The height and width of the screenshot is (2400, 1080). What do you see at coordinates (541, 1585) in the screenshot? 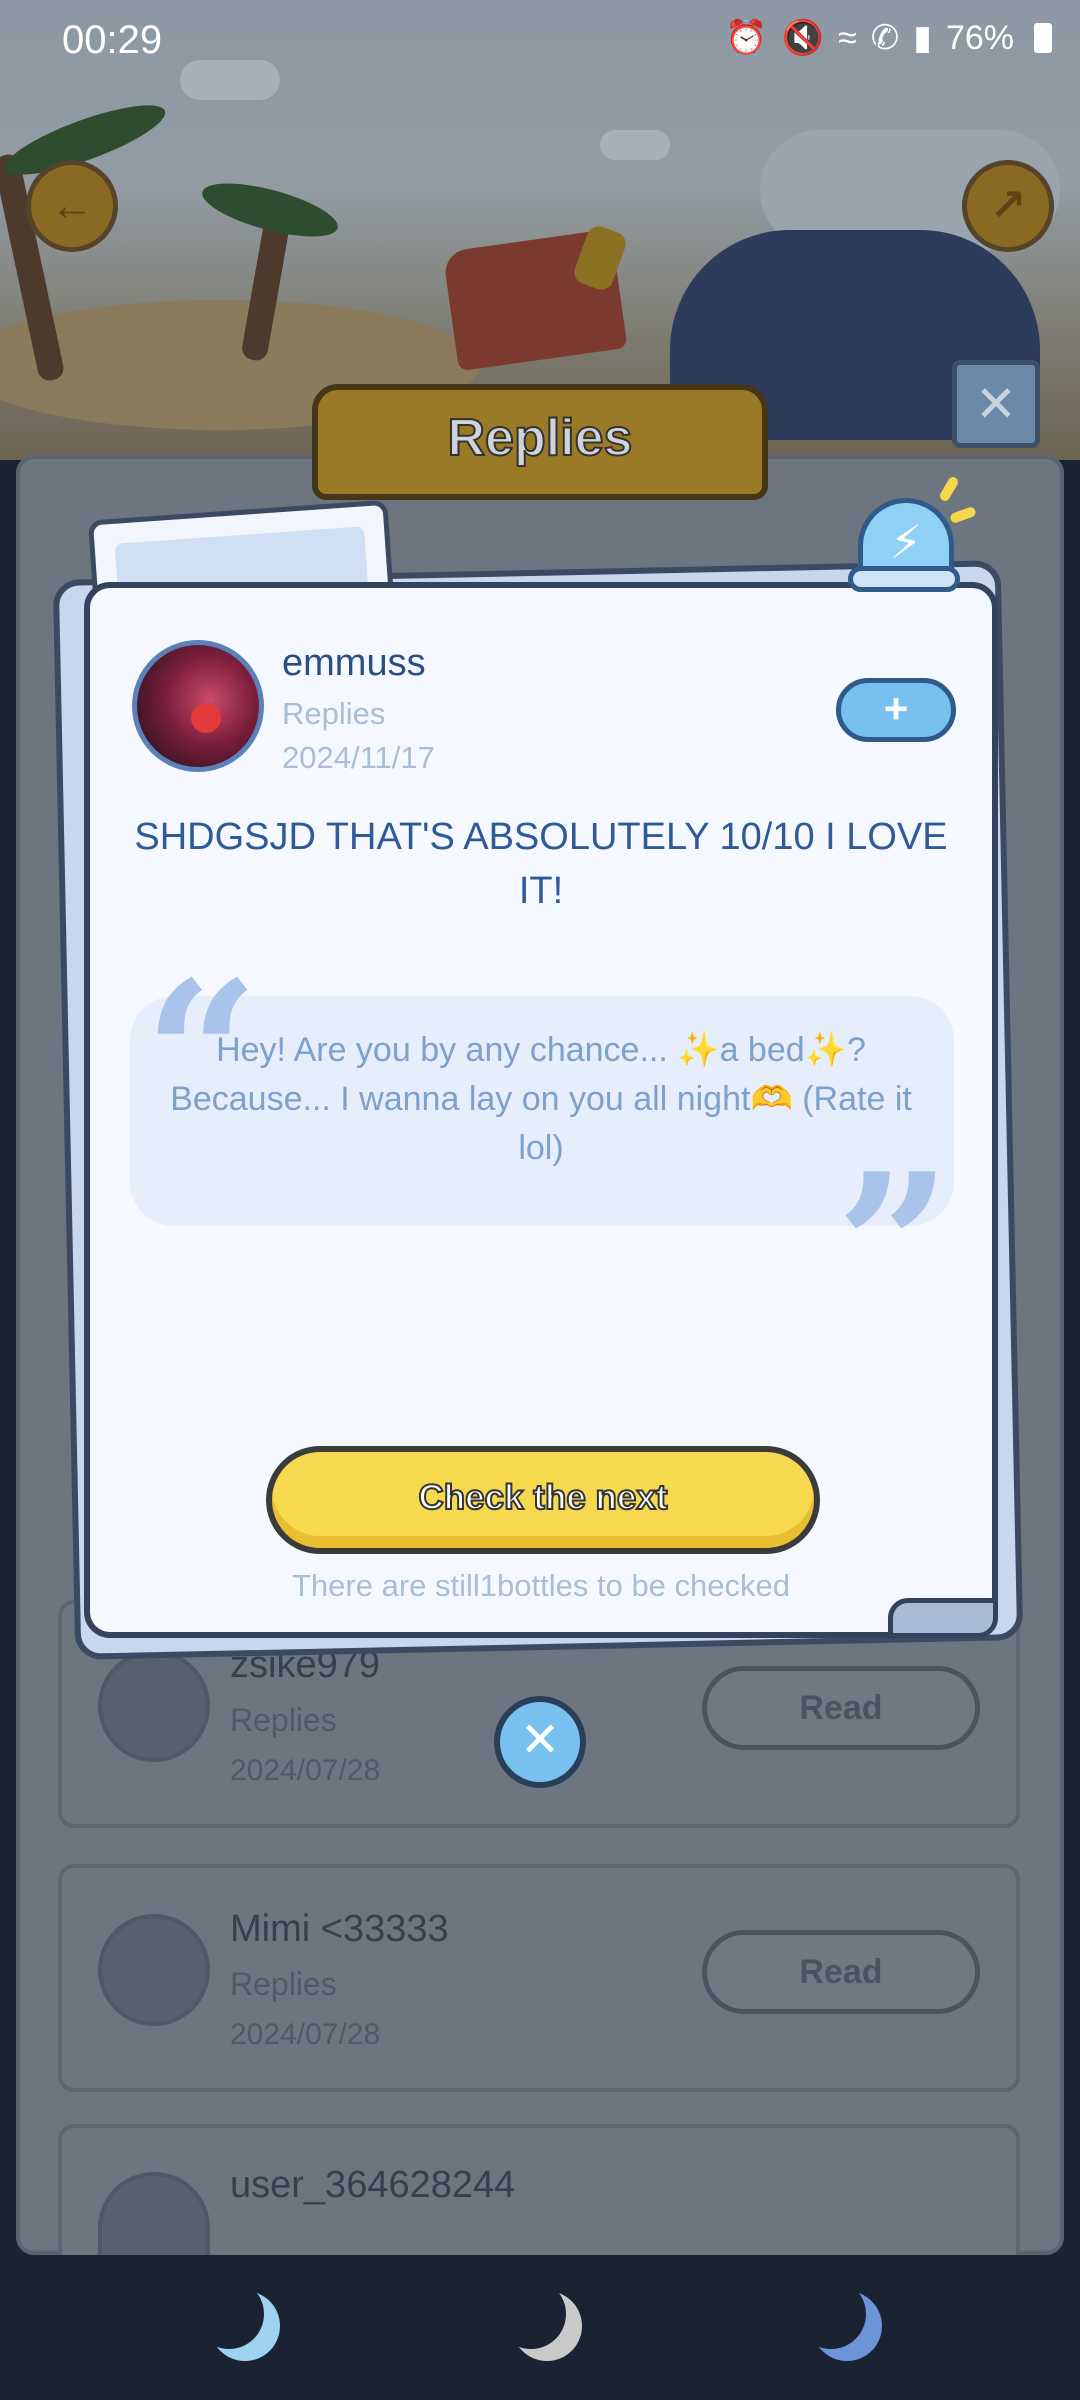
I see `remaining-count-text: There are still1bottles to be checked` at bounding box center [541, 1585].